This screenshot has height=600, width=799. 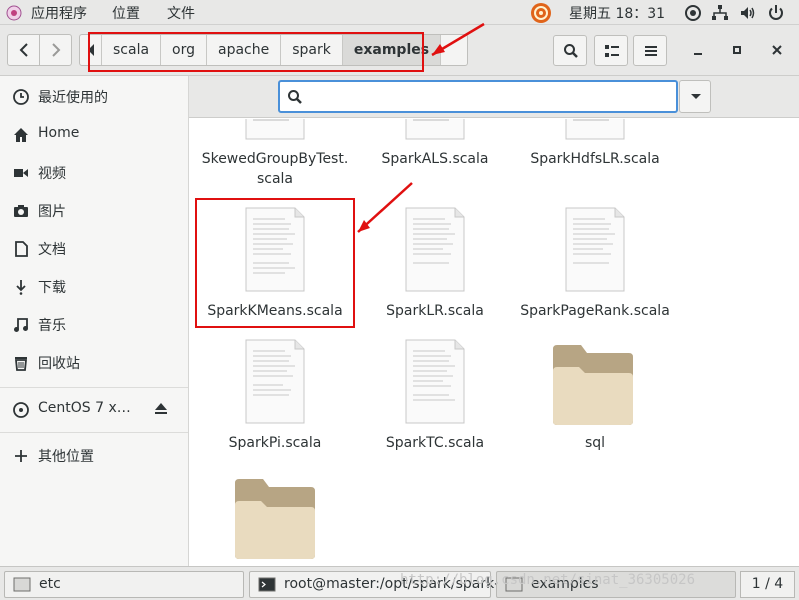 I want to click on close-button, so click(x=777, y=50).